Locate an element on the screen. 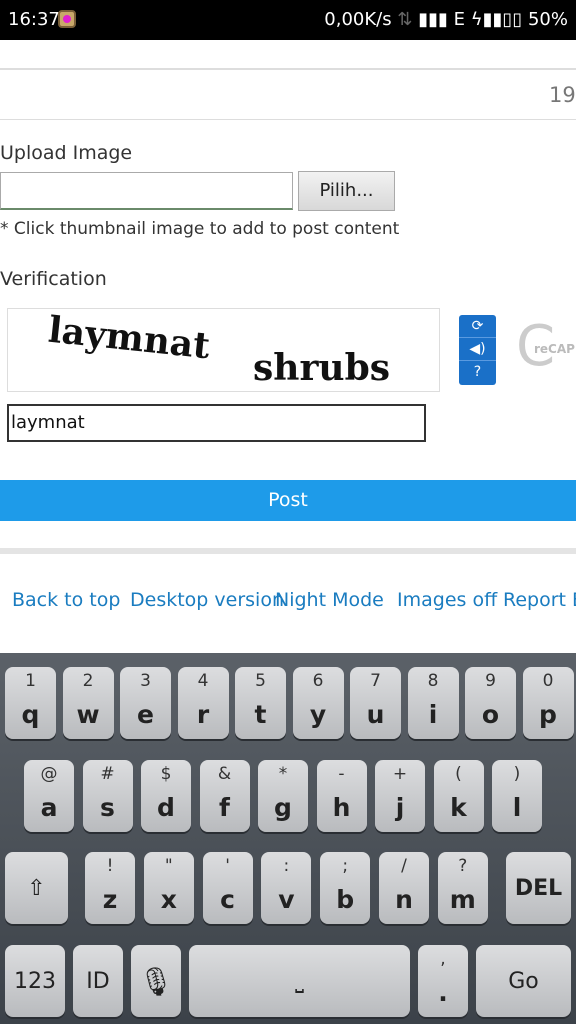  key-k: (k is located at coordinates (458, 796).